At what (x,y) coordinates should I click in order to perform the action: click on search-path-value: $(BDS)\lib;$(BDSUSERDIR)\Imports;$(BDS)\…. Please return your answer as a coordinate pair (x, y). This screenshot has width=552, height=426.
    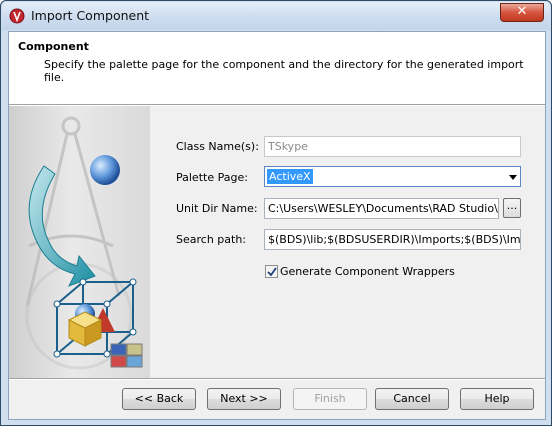
    Looking at the image, I should click on (394, 239).